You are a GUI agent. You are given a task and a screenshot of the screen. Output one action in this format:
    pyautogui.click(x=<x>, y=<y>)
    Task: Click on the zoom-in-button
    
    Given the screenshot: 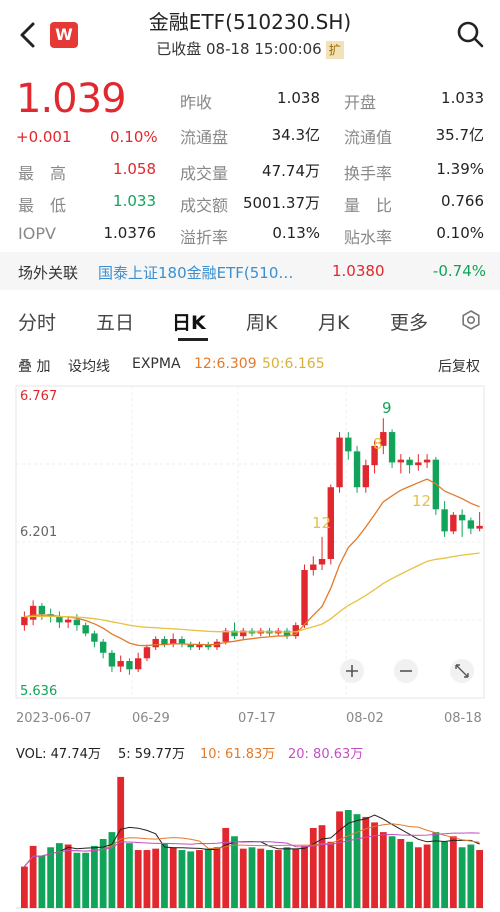 What is the action you would take?
    pyautogui.click(x=352, y=671)
    